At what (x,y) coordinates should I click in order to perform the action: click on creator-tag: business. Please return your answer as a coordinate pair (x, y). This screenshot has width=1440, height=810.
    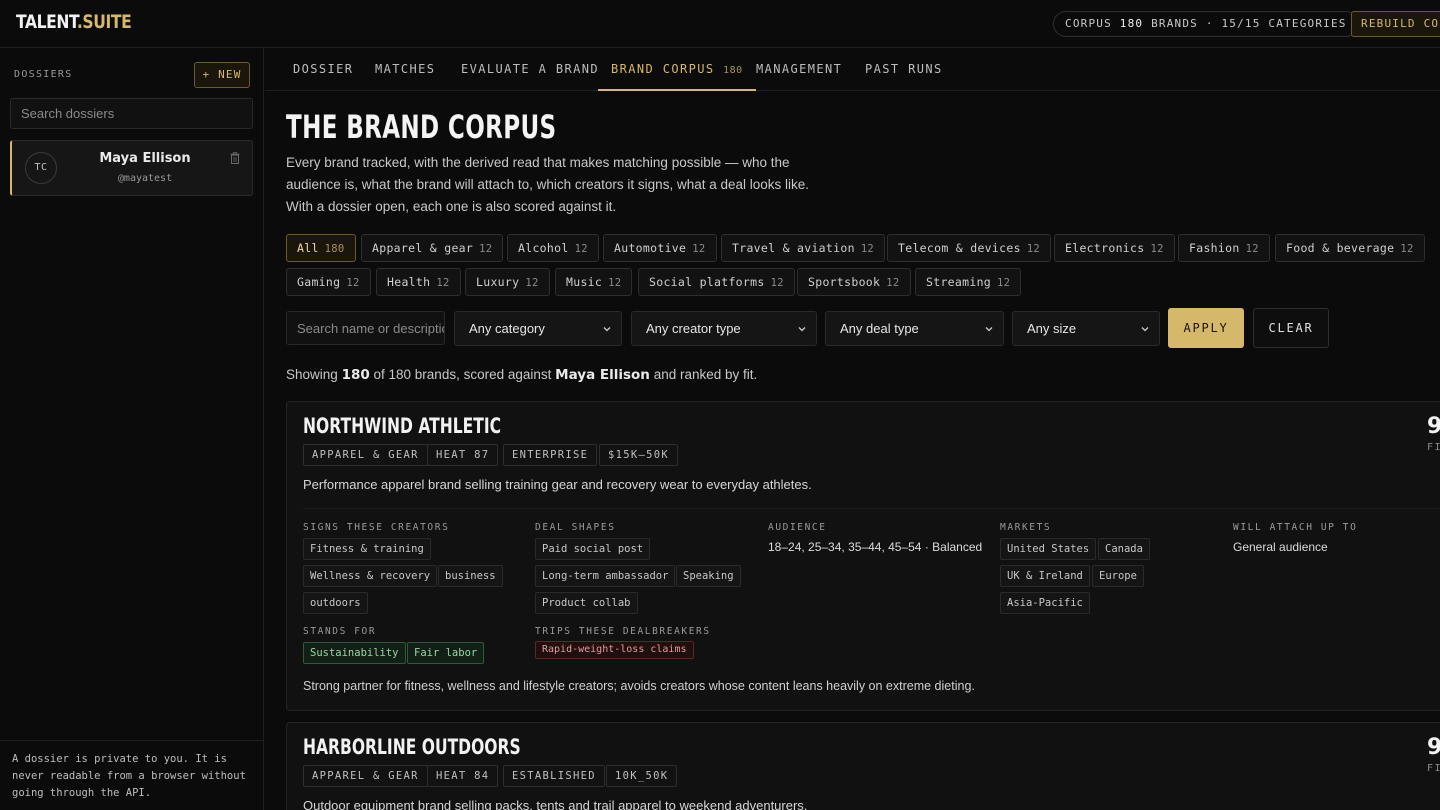
    Looking at the image, I should click on (470, 576).